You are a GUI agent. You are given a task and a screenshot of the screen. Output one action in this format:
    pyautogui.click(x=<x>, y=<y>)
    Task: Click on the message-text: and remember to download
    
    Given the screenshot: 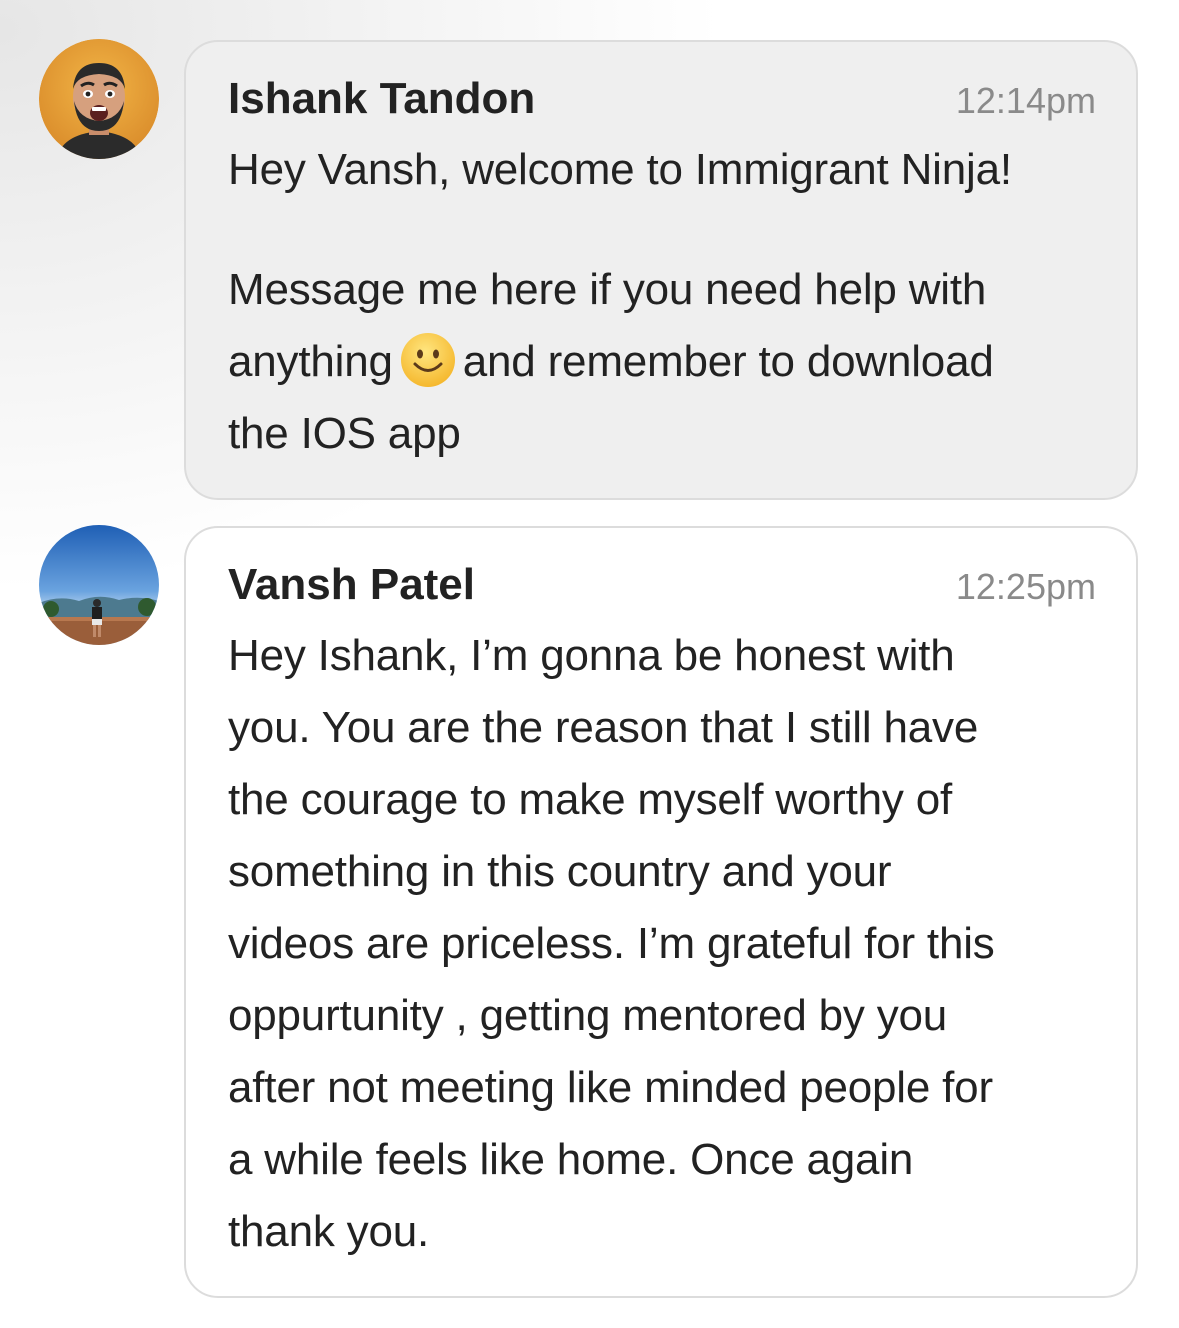 What is the action you would take?
    pyautogui.click(x=728, y=361)
    